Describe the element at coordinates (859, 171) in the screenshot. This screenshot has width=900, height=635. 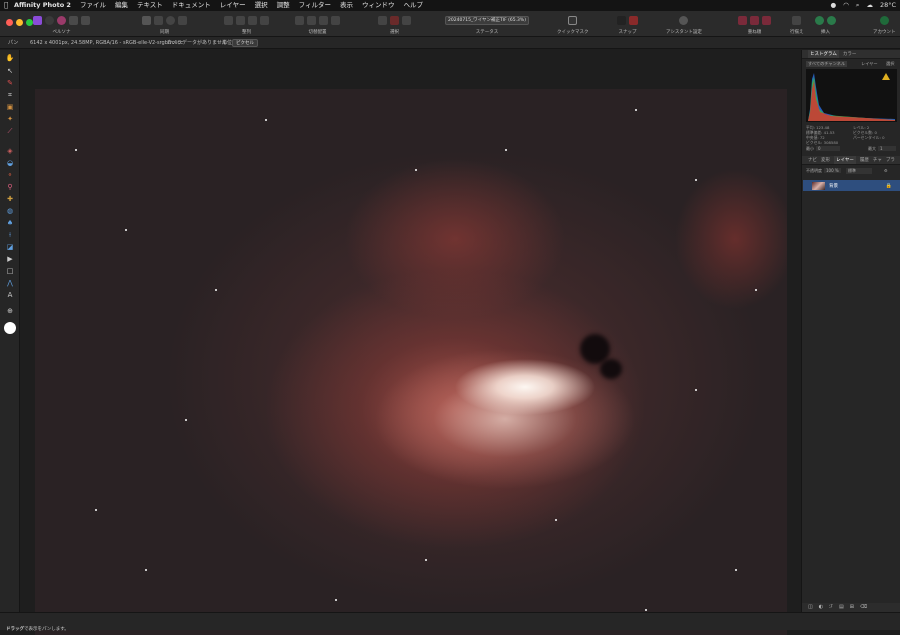
I see `blend-mode-select: 標準` at that location.